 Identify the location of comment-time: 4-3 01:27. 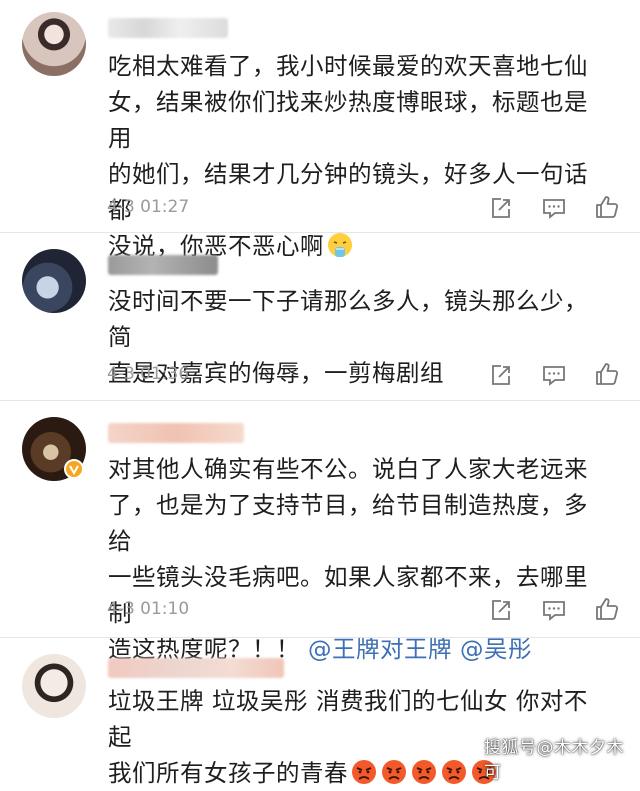
(148, 207).